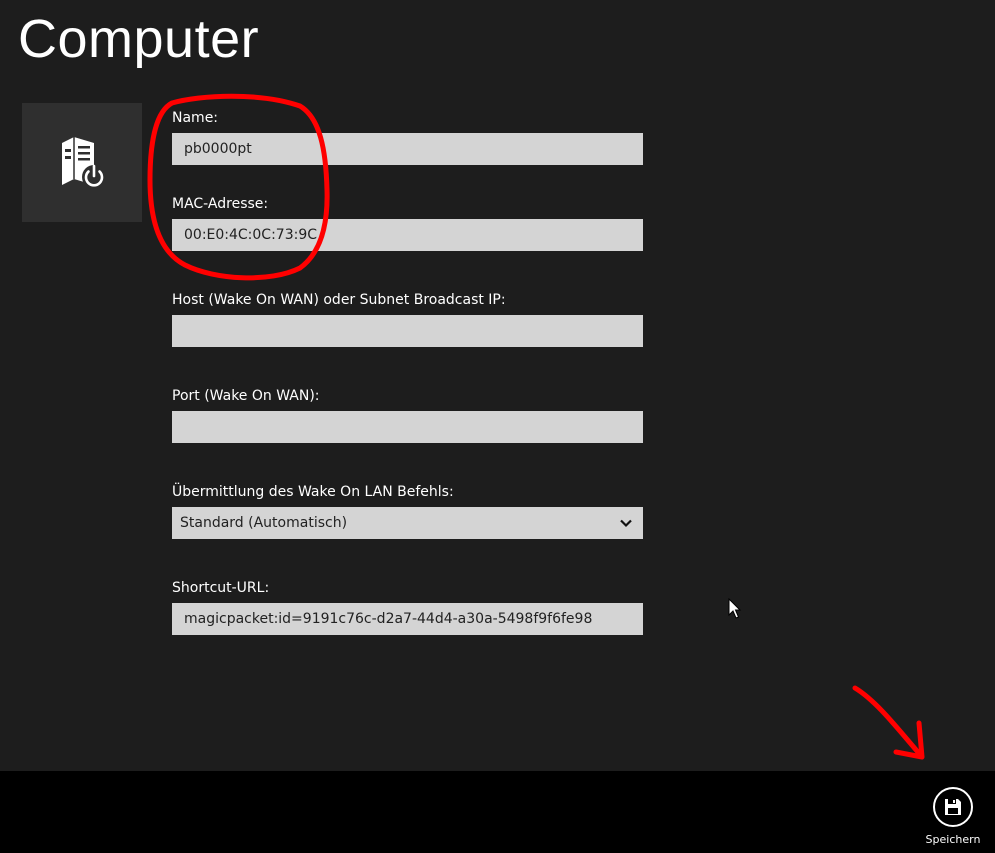 The width and height of the screenshot is (995, 853). What do you see at coordinates (407, 149) in the screenshot?
I see `name-field` at bounding box center [407, 149].